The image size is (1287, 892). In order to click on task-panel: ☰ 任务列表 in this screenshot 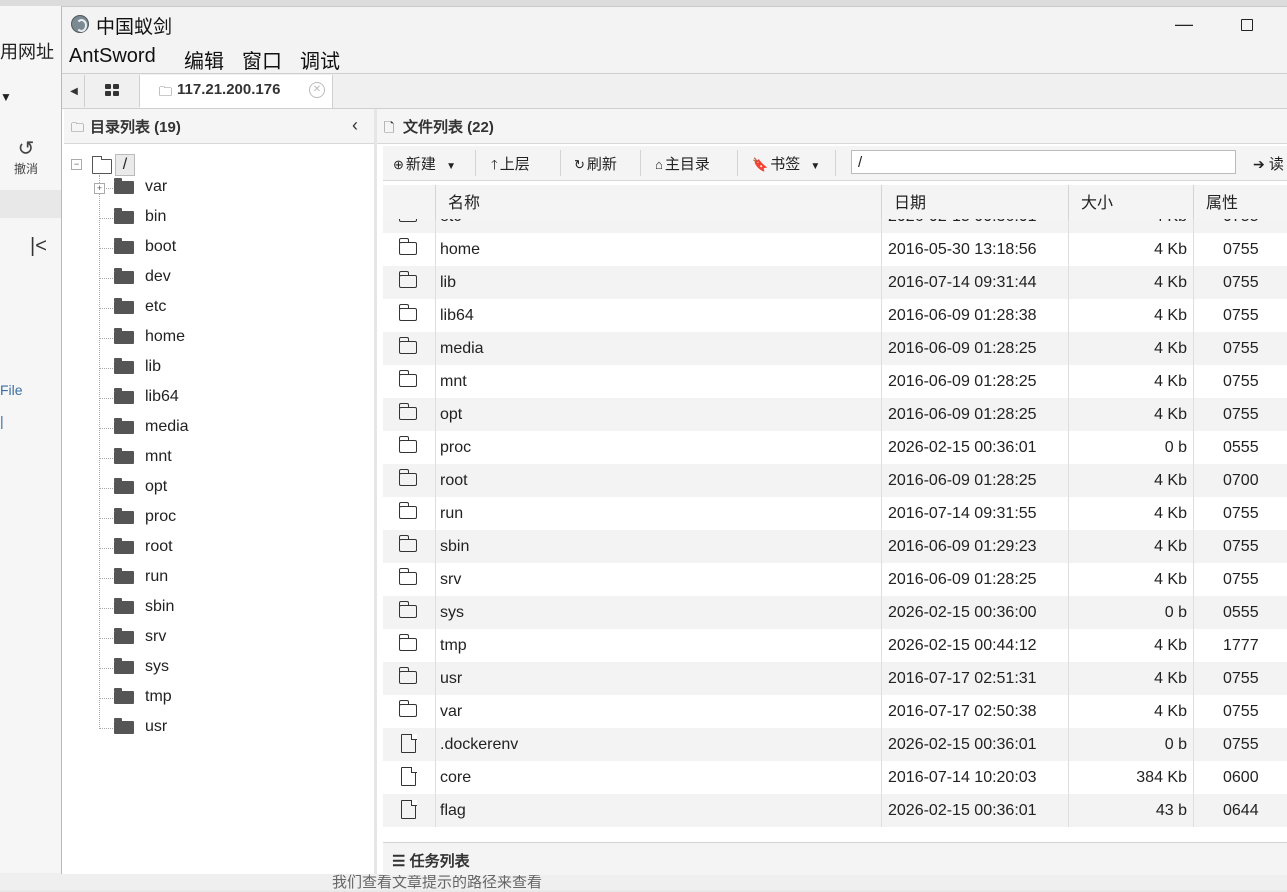, I will do `click(835, 858)`.